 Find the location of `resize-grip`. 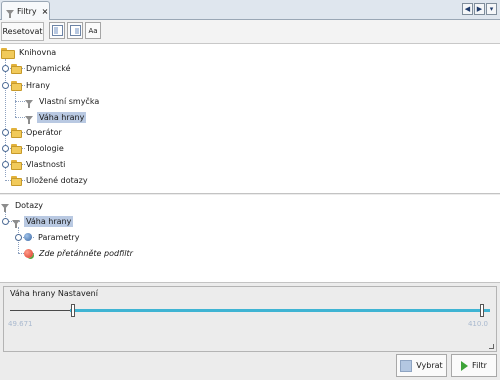

resize-grip is located at coordinates (491, 346).